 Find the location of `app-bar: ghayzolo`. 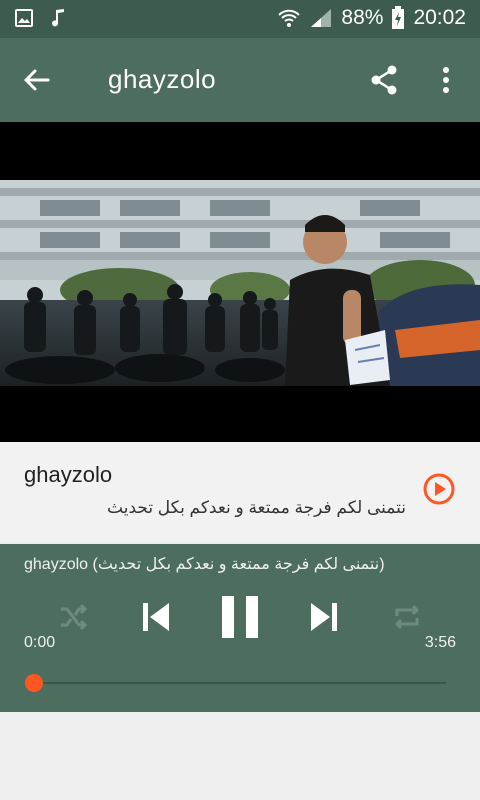

app-bar: ghayzolo is located at coordinates (240, 80).